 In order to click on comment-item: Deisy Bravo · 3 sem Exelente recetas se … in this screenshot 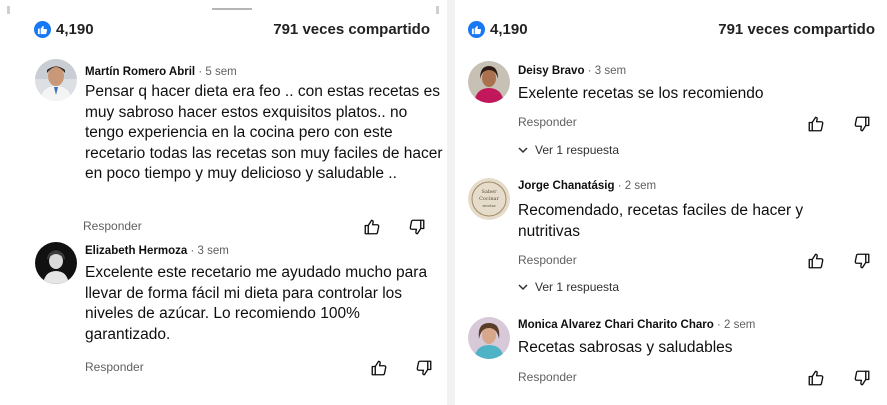, I will do `click(671, 113)`.